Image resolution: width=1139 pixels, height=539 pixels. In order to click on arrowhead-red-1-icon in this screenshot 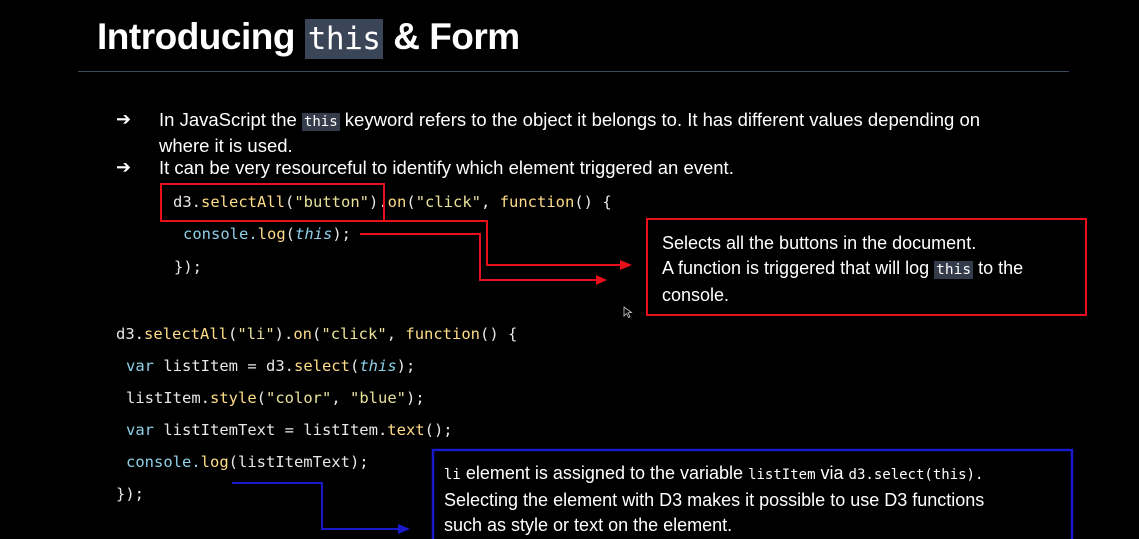, I will do `click(626, 265)`.